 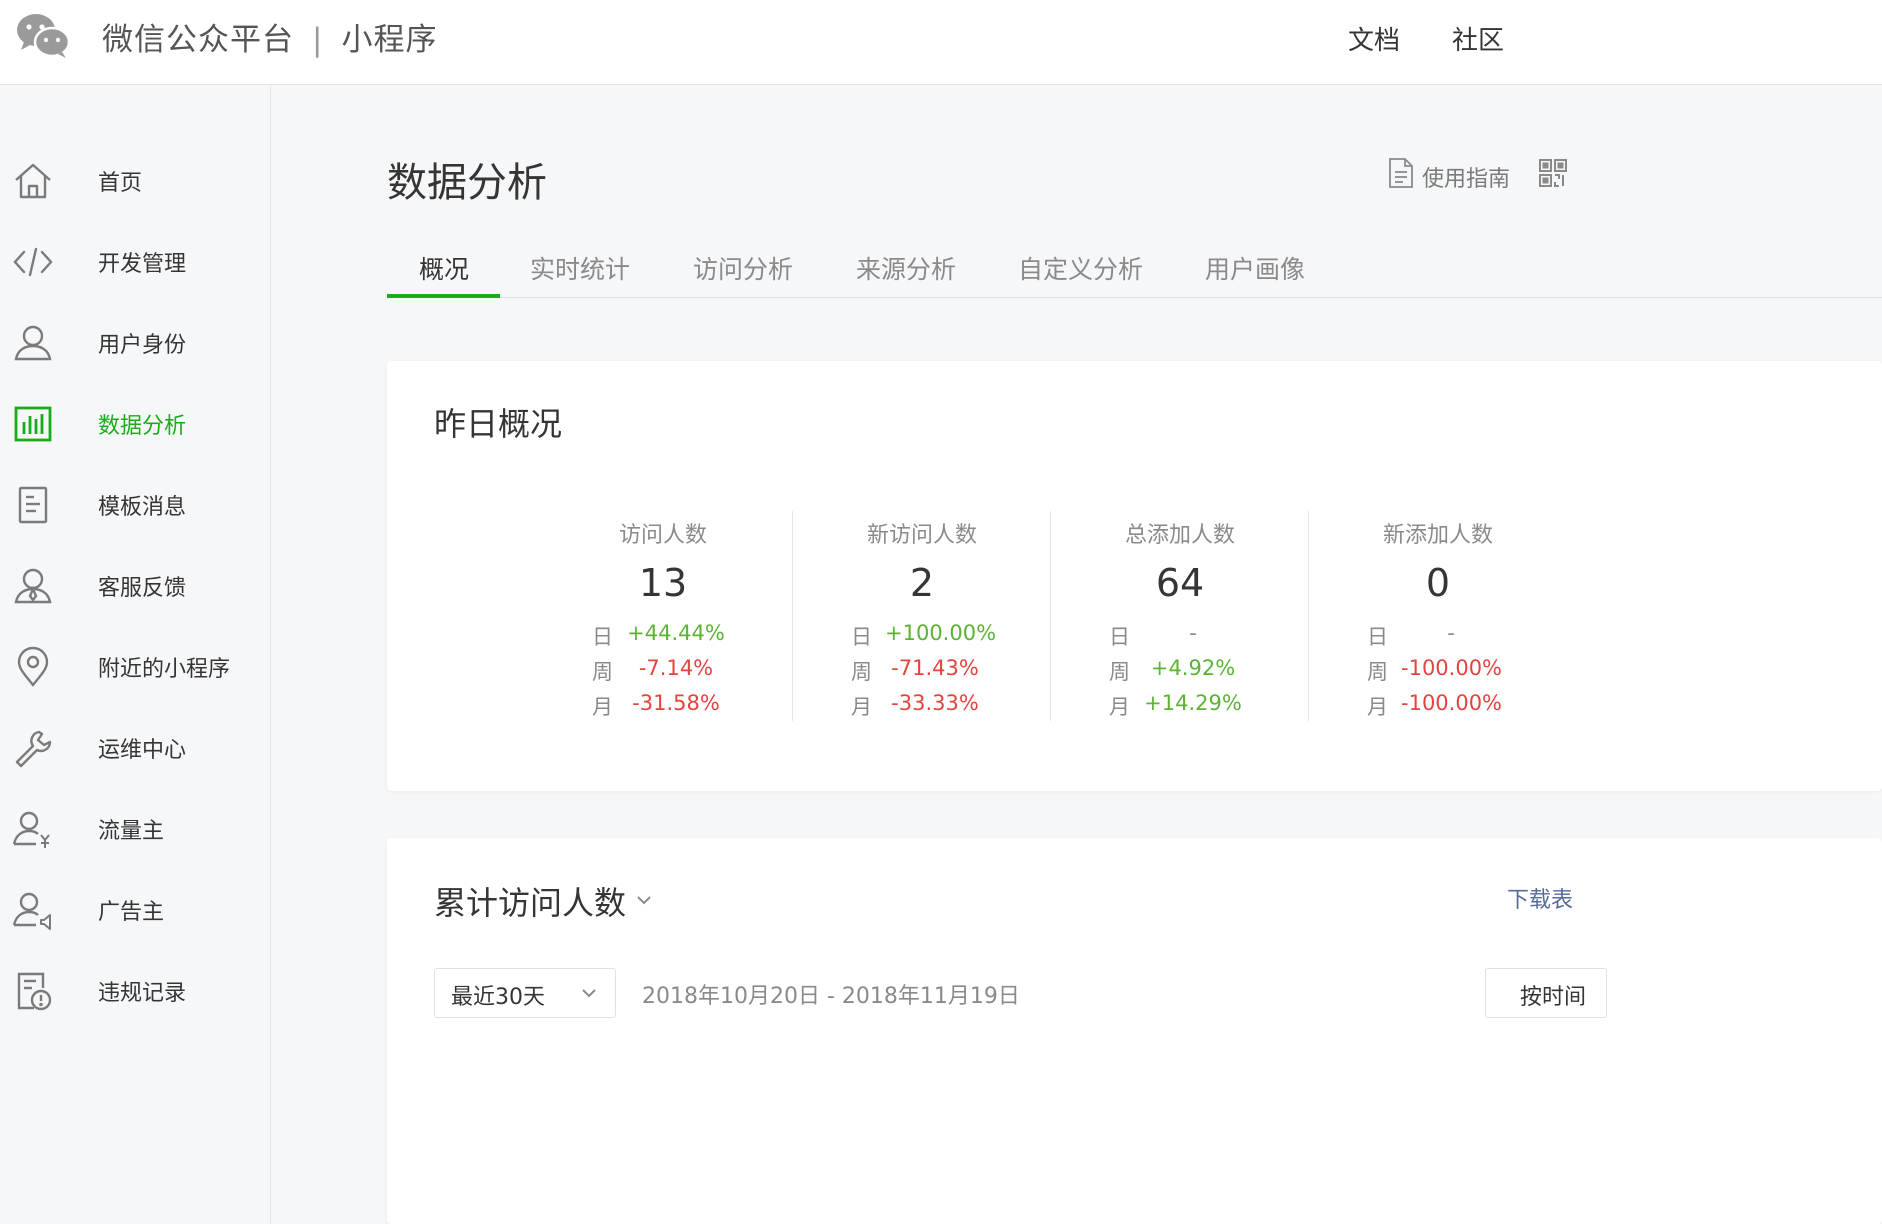 What do you see at coordinates (941, 42) in the screenshot?
I see `top-bar: 微信公众平台 | 小程序 文档 社区` at bounding box center [941, 42].